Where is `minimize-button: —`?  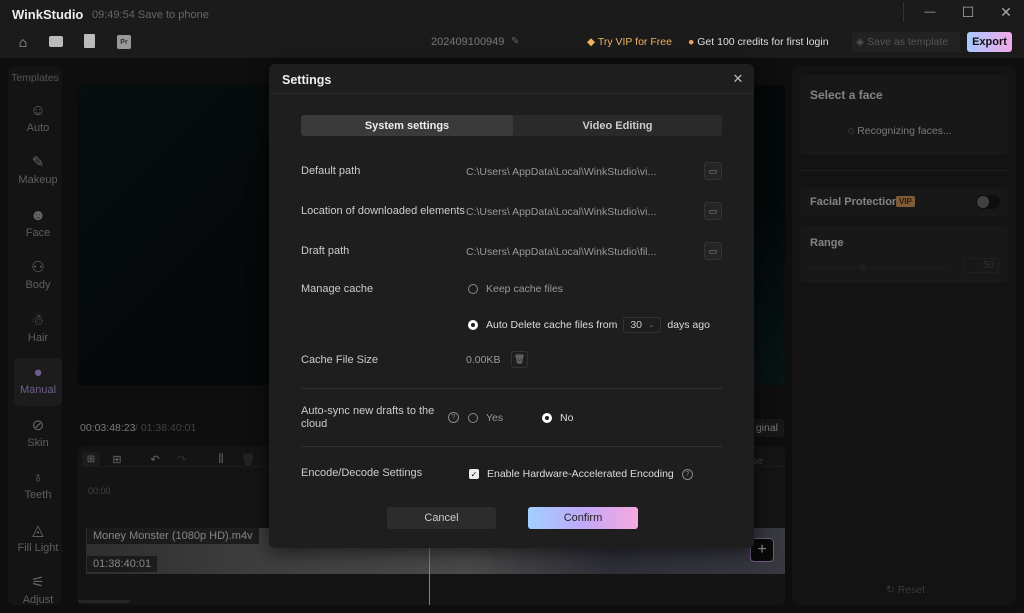
minimize-button: — is located at coordinates (930, 12).